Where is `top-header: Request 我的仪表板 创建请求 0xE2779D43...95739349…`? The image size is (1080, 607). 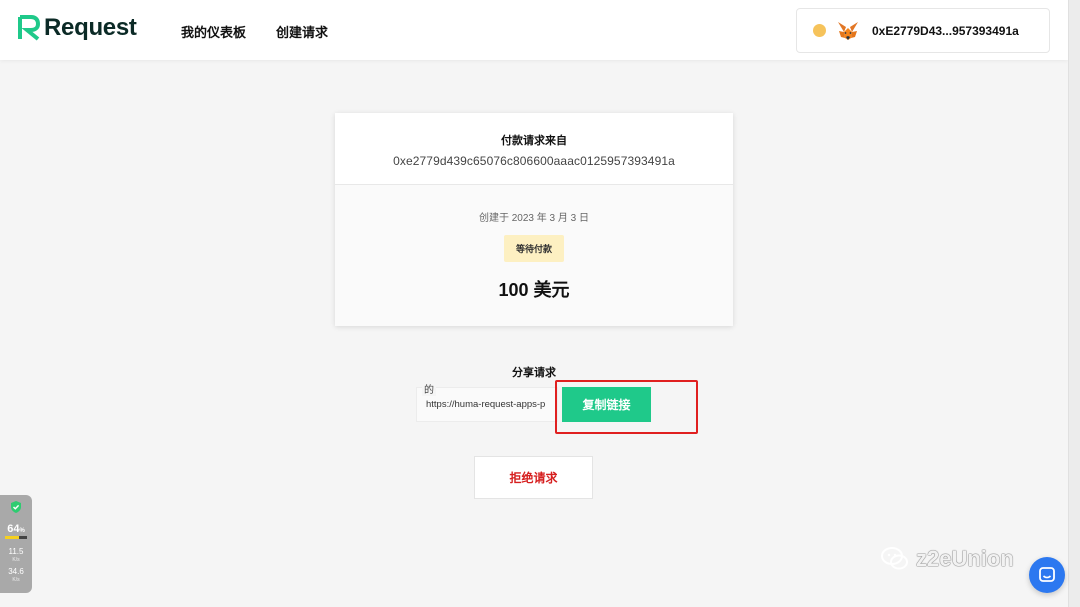 top-header: Request 我的仪表板 创建请求 0xE2779D43...95739349… is located at coordinates (534, 30).